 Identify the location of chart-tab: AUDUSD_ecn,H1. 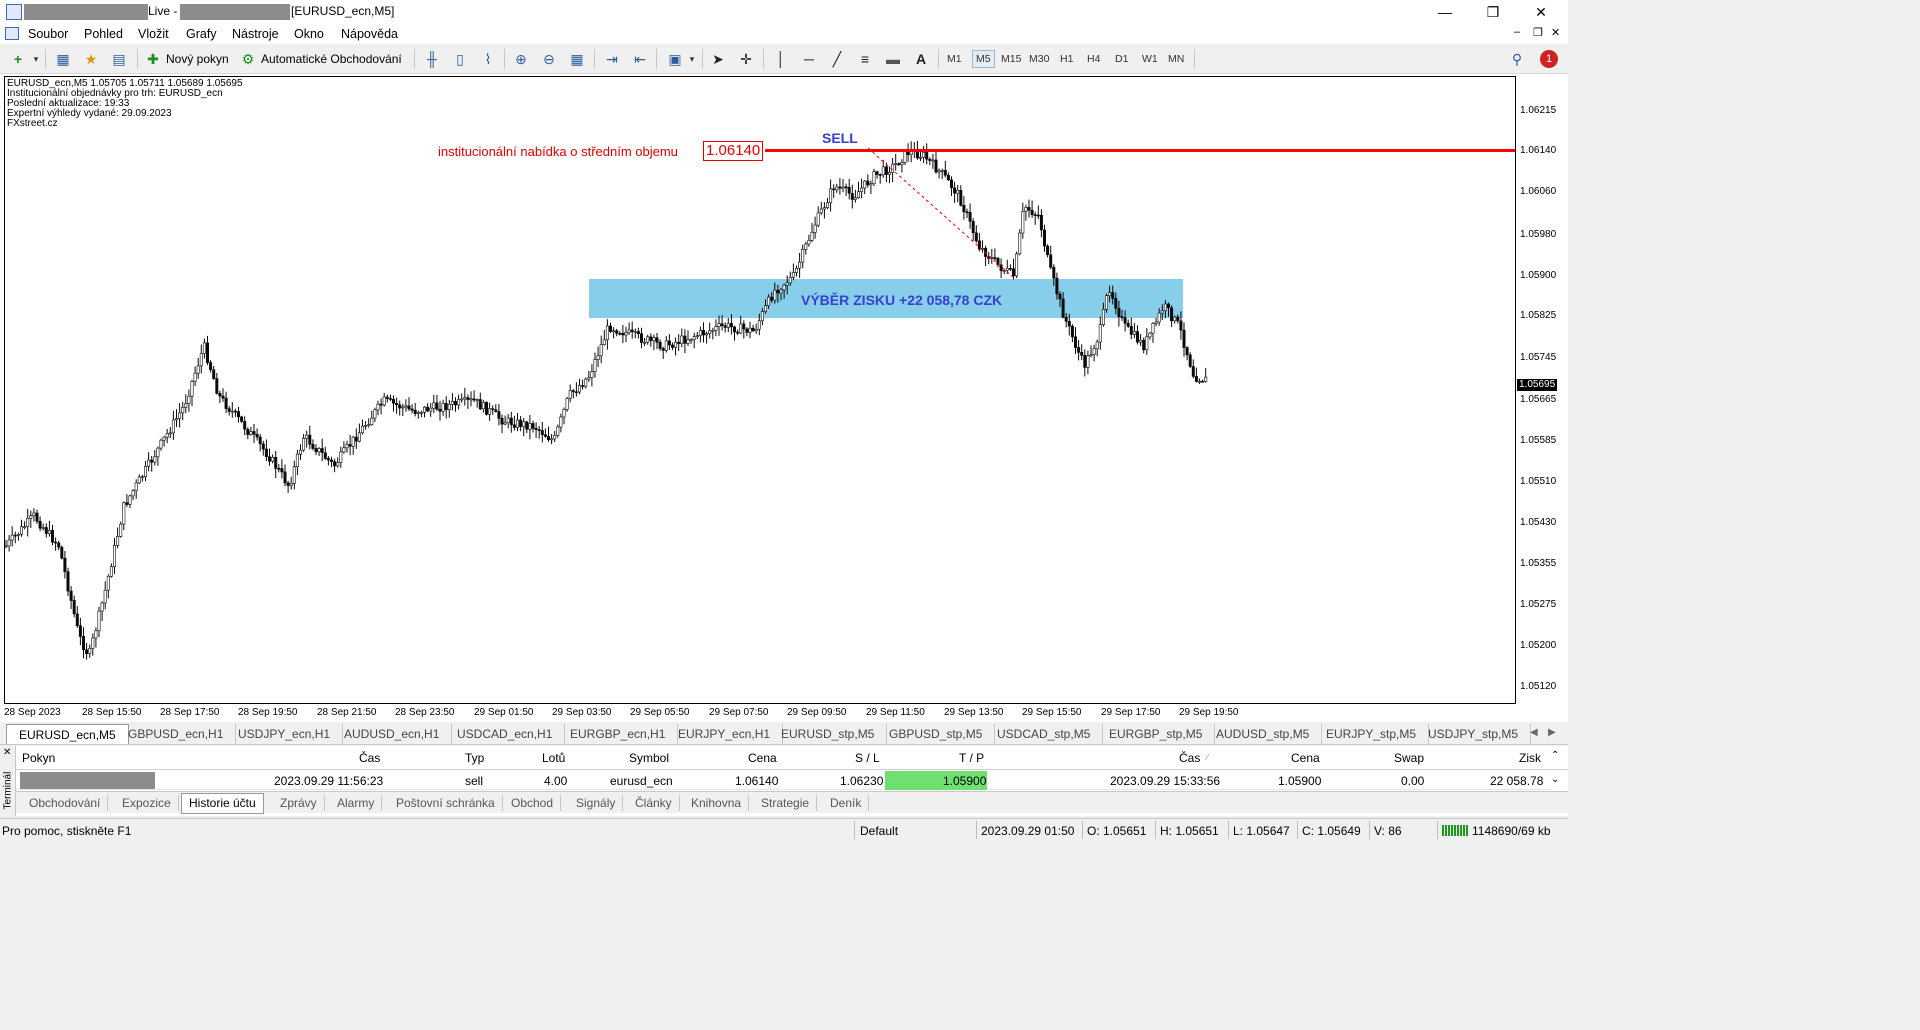
(392, 734).